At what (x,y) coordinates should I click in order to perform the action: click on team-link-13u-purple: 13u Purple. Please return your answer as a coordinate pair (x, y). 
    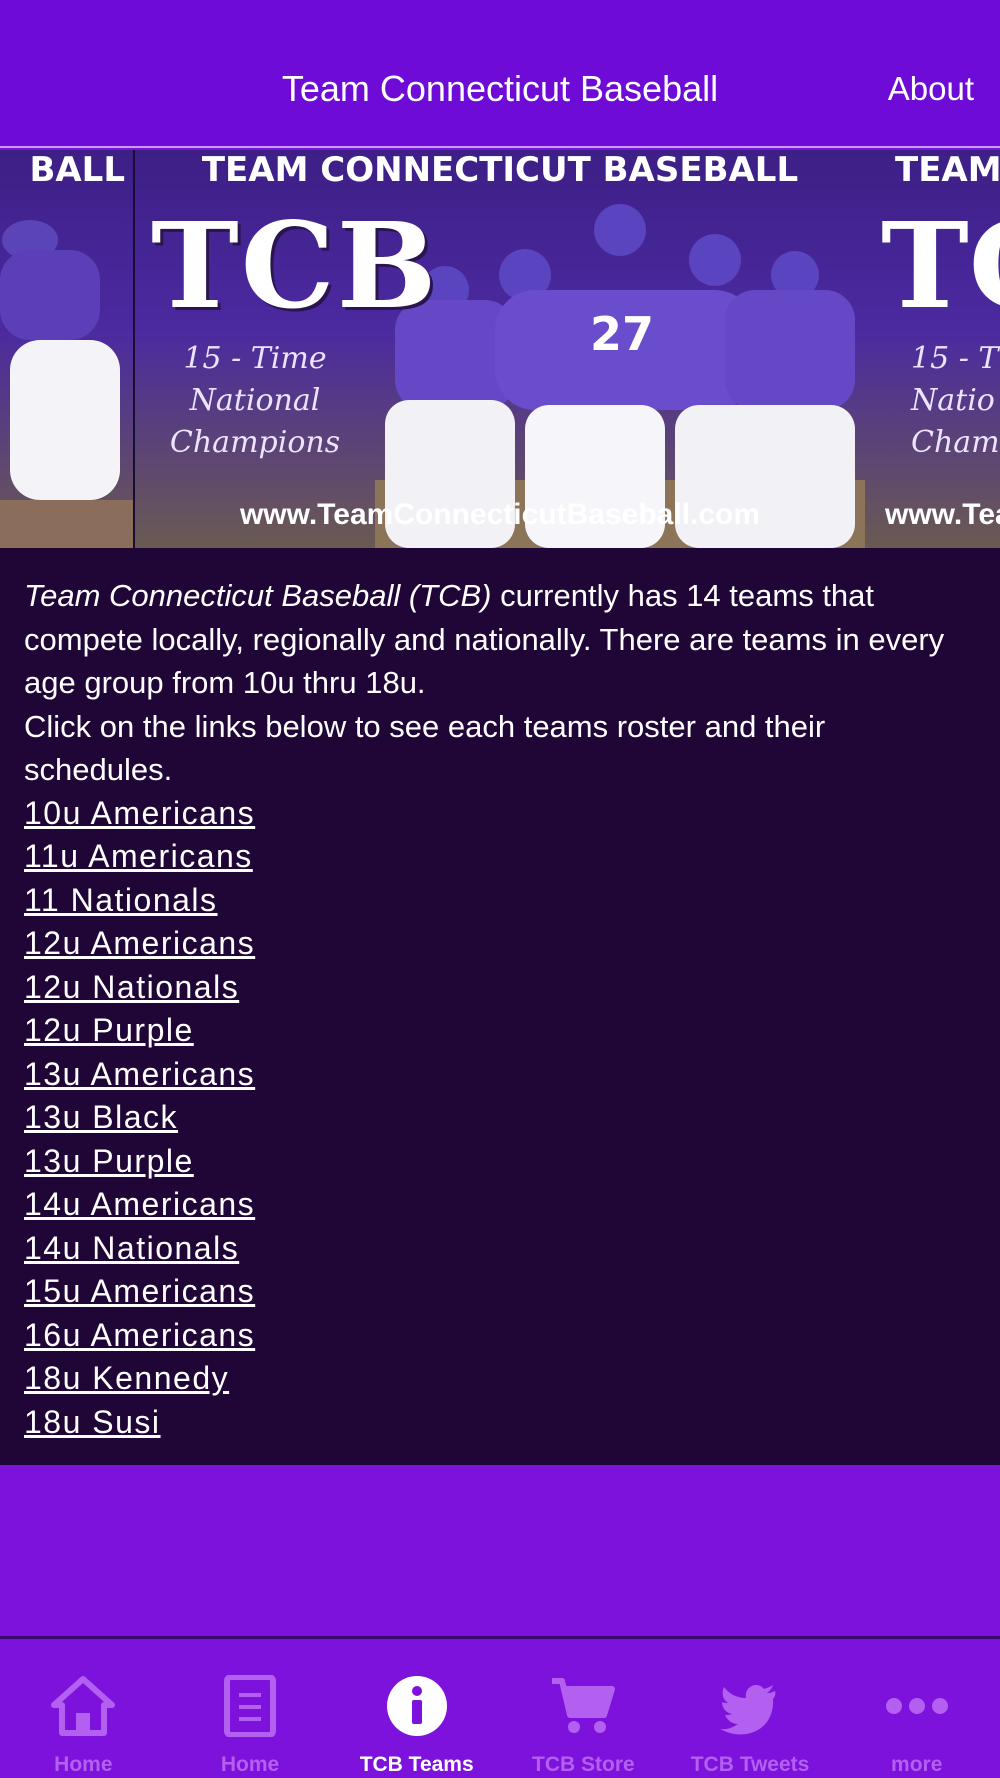
    Looking at the image, I should click on (500, 1162).